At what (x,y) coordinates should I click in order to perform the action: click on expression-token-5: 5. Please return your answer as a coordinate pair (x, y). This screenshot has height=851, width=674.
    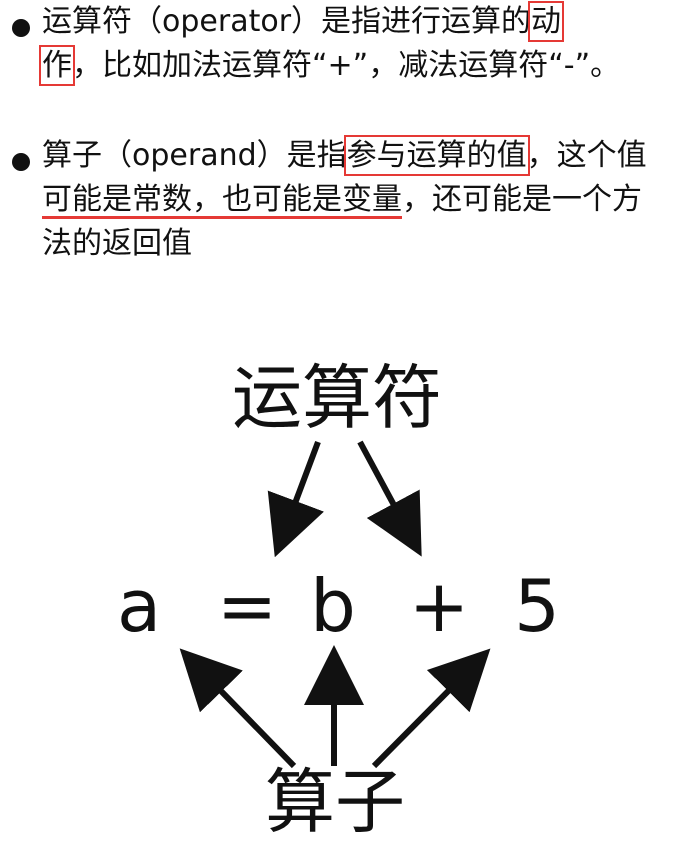
    Looking at the image, I should click on (537, 606).